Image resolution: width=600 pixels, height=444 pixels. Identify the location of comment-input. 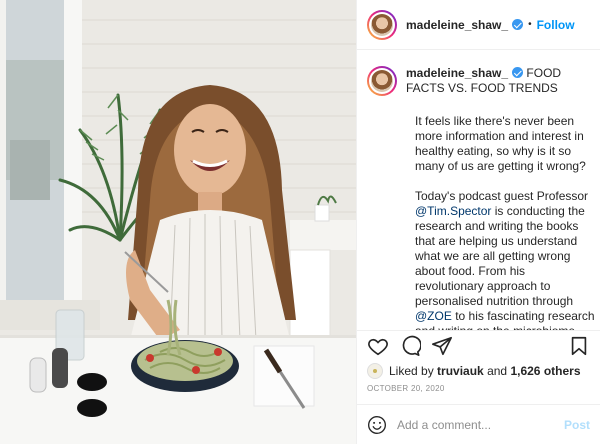
(480, 424).